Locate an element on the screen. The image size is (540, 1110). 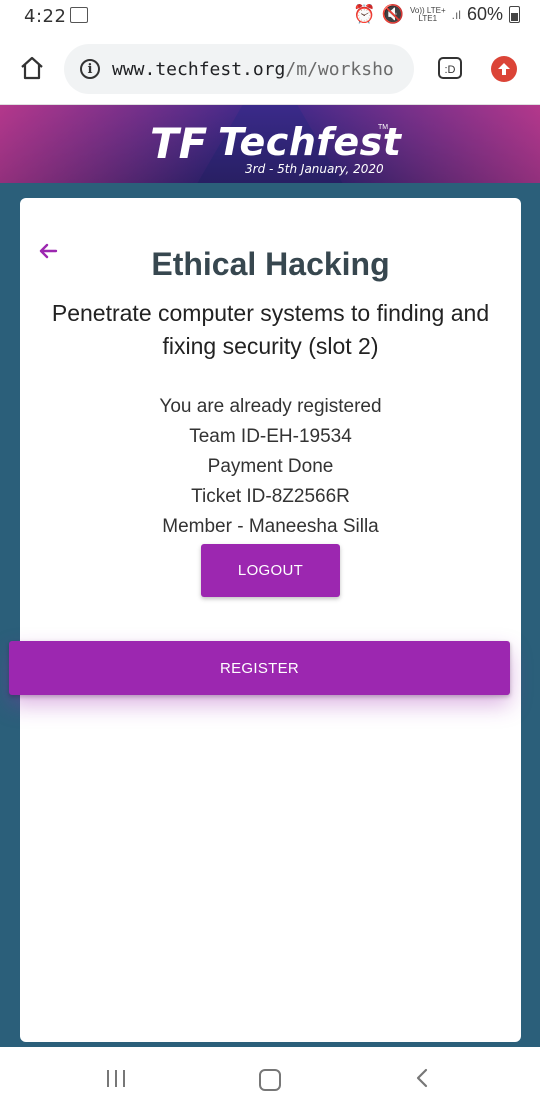
event-dates: 3rd - 5th January, 2020 is located at coordinates (314, 169).